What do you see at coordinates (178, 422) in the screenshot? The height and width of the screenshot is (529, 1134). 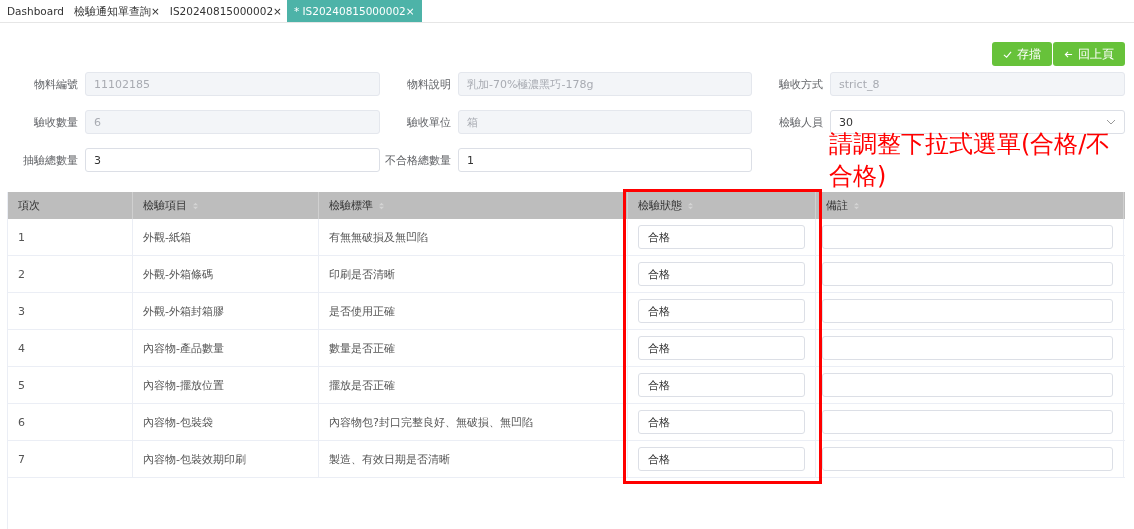 I see `table-cell: 內容物-包裝袋` at bounding box center [178, 422].